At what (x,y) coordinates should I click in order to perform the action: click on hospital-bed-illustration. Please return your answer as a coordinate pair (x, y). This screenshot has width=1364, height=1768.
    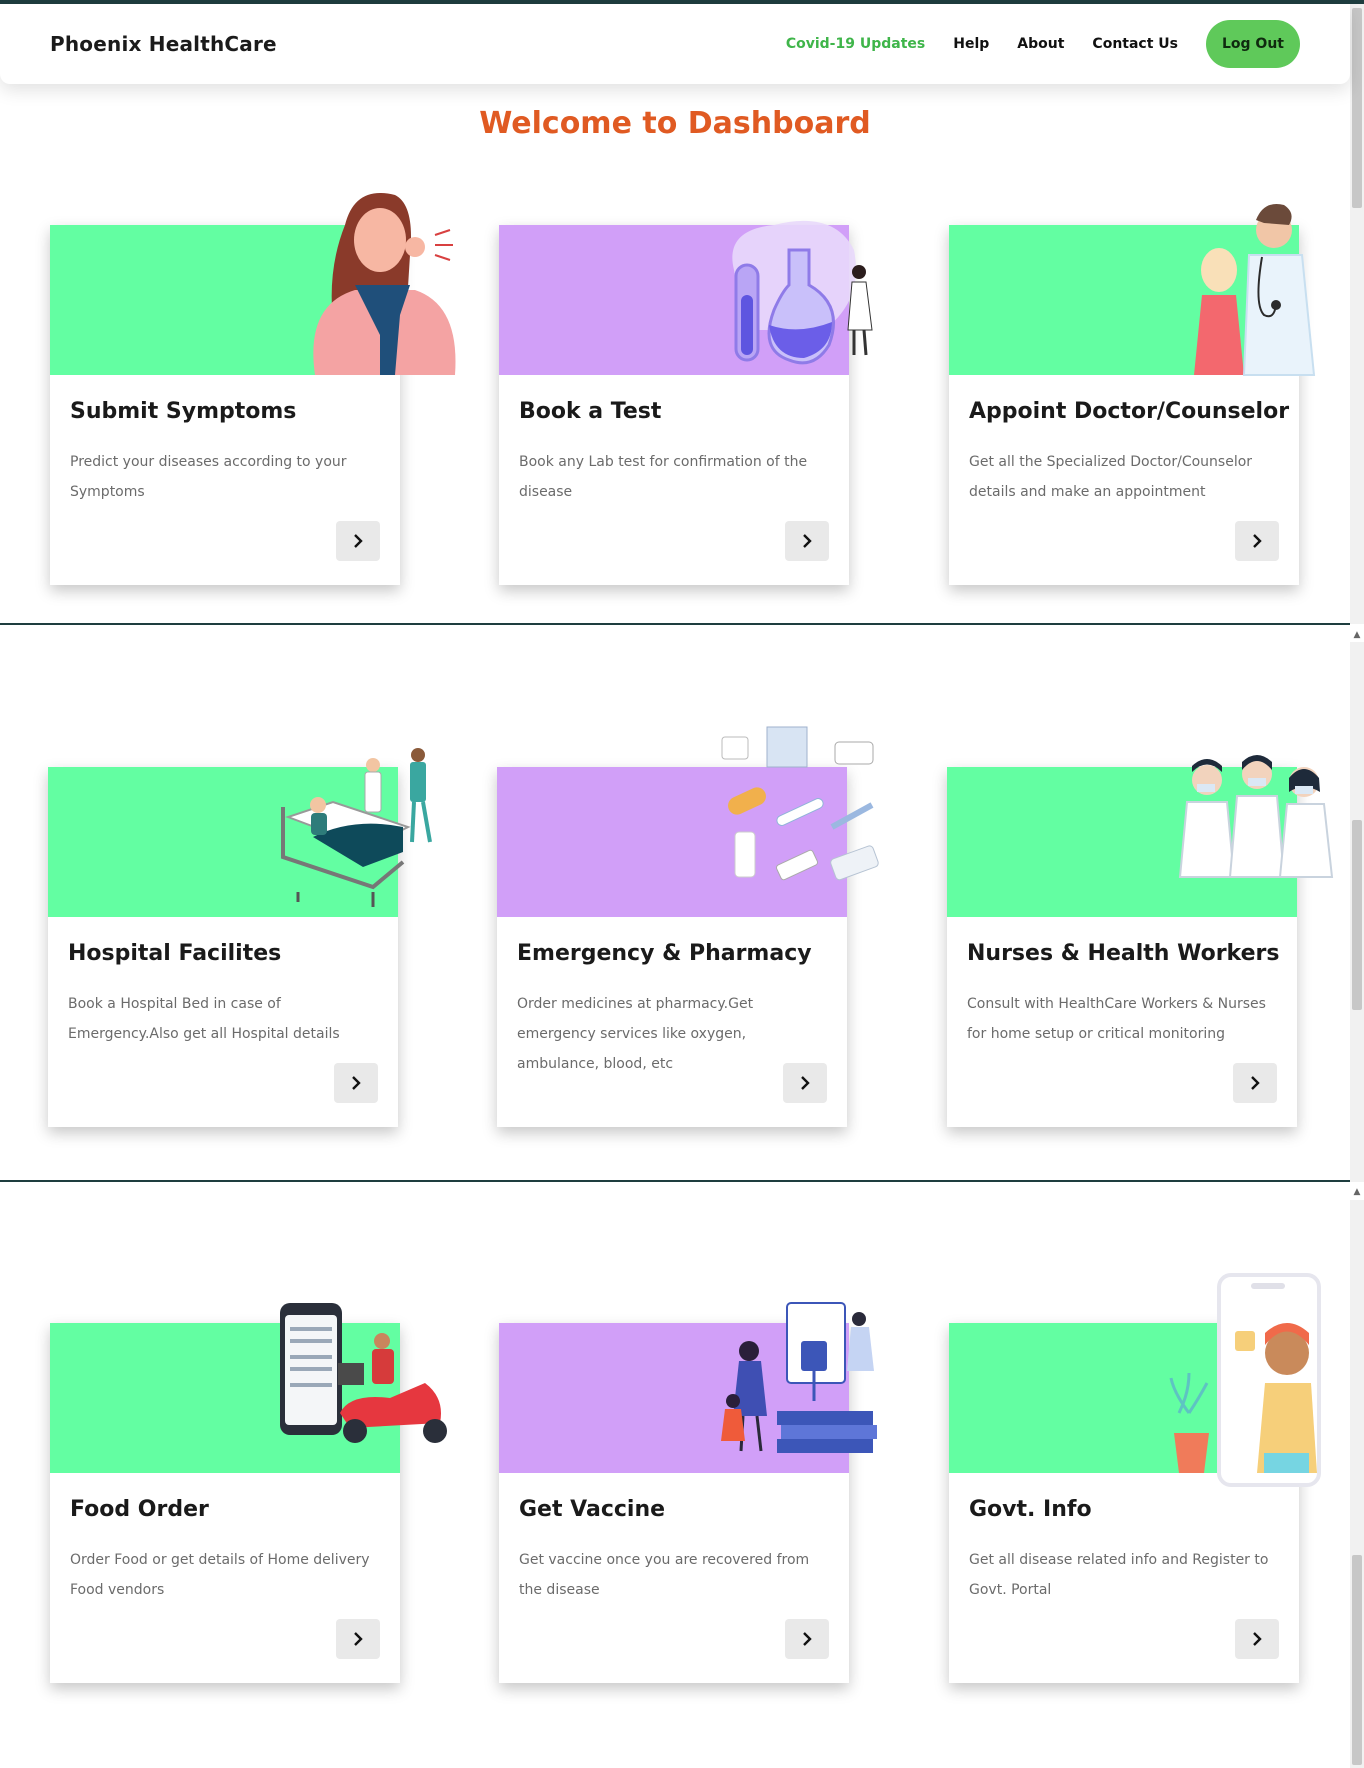
    Looking at the image, I should click on (356, 827).